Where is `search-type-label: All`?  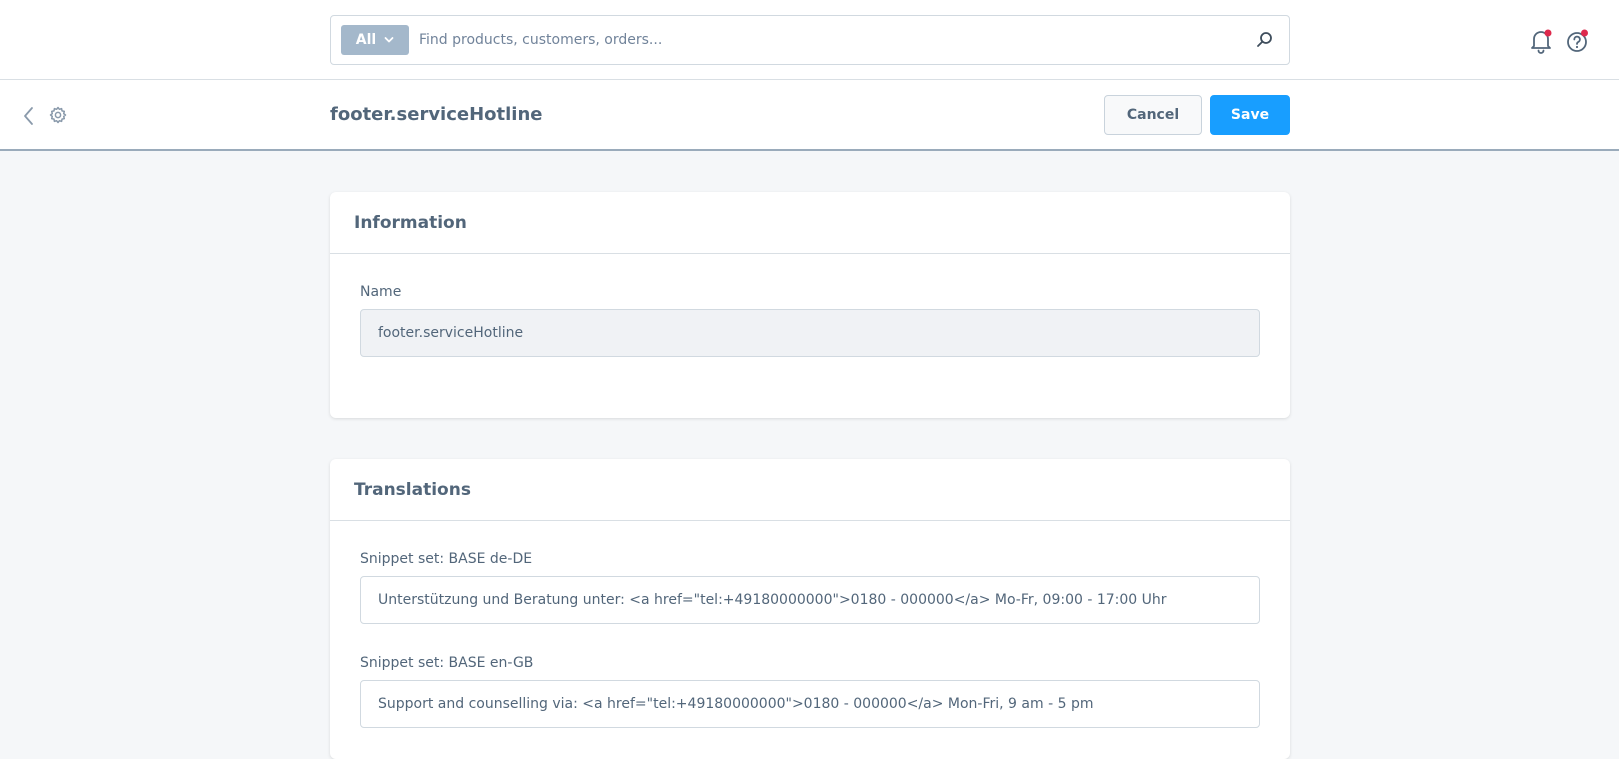
search-type-label: All is located at coordinates (366, 40).